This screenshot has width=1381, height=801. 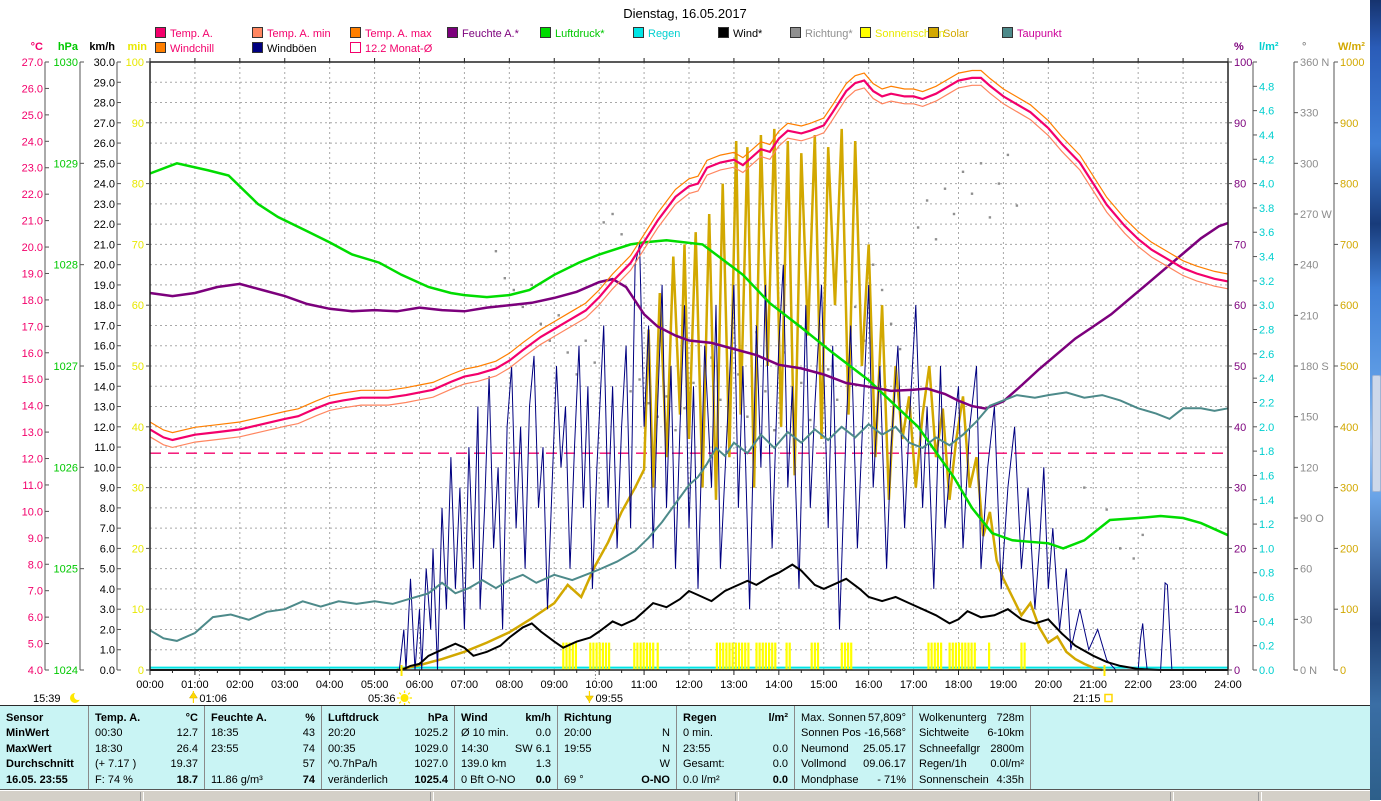 What do you see at coordinates (66, 266) in the screenshot?
I see `tick-label: 1028` at bounding box center [66, 266].